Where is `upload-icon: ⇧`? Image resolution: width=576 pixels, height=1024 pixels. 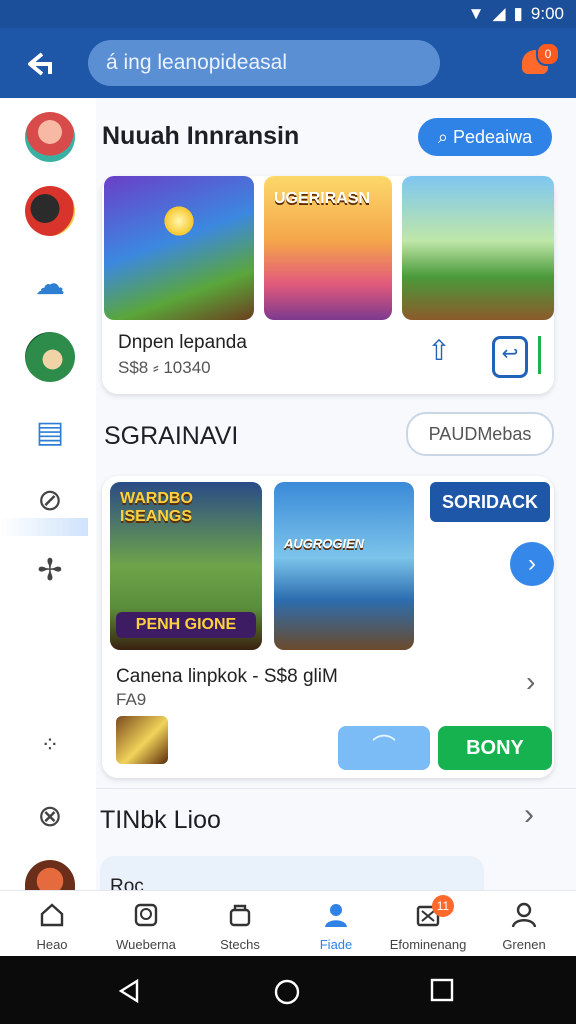
upload-icon: ⇧ is located at coordinates (439, 354).